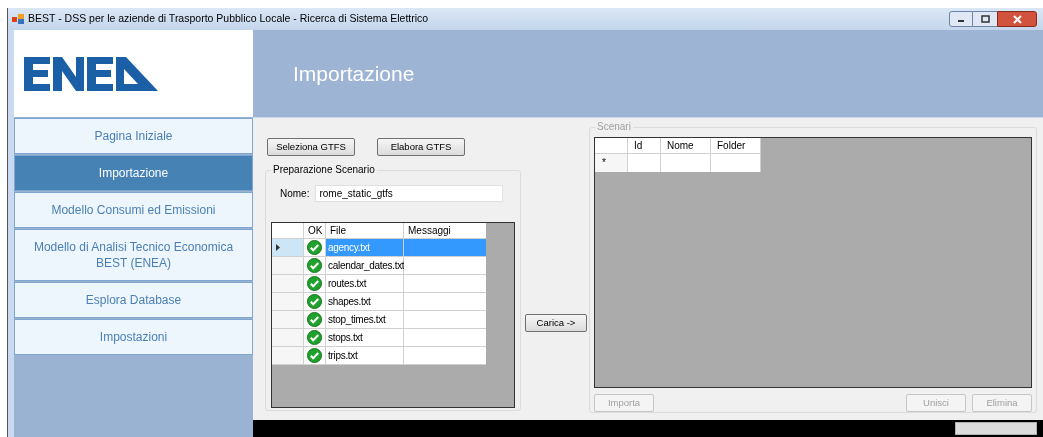 This screenshot has width=1043, height=437. What do you see at coordinates (736, 146) in the screenshot?
I see `column-header: Folder` at bounding box center [736, 146].